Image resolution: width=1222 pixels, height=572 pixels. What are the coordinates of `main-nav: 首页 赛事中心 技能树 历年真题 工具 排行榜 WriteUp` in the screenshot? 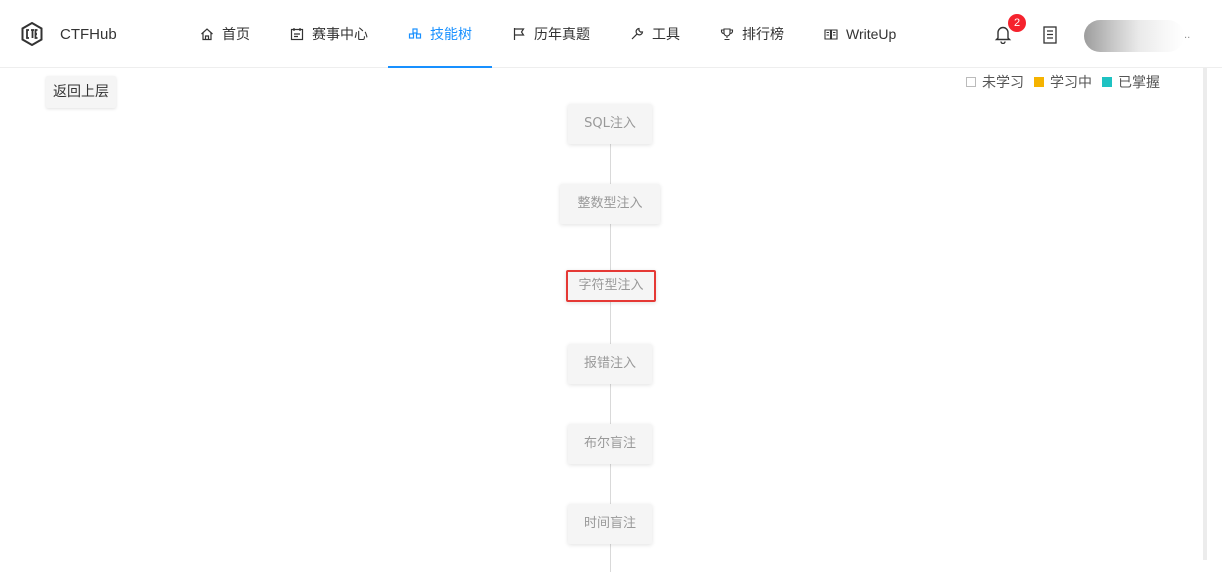 It's located at (548, 34).